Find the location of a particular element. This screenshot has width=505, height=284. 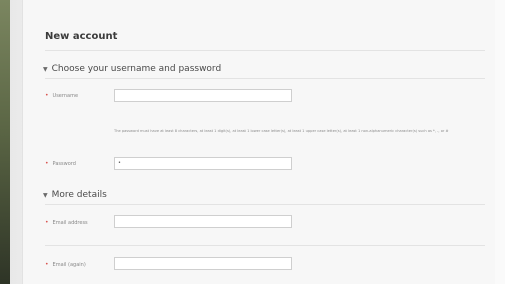

username-label-text: Username is located at coordinates (65, 95).